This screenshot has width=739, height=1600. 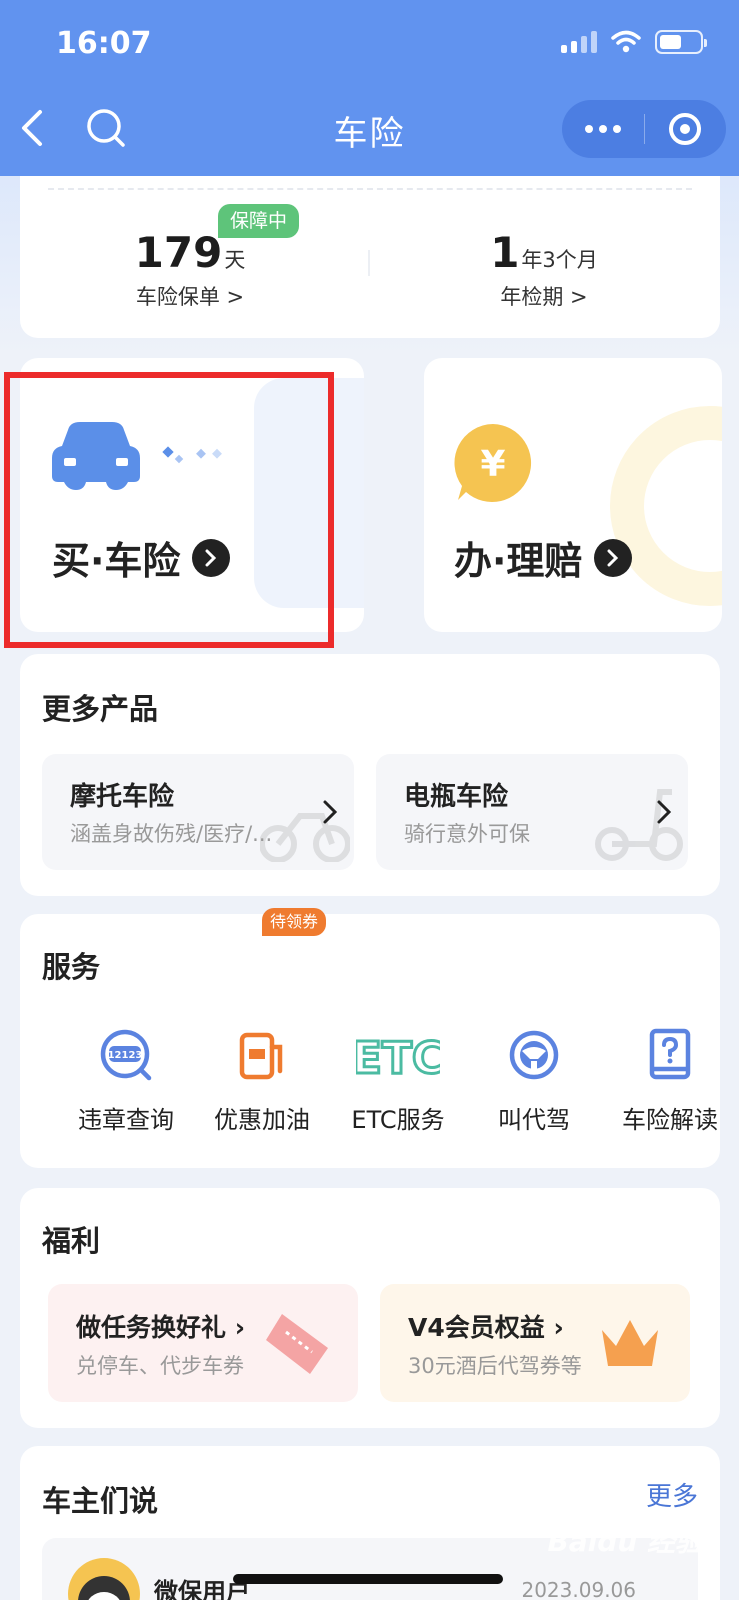 What do you see at coordinates (370, 1308) in the screenshot?
I see `benefits-section: 福利 做任务换好礼 › 兑停车、代步车券 V4会员权益 › 30元酒后代驾券等` at bounding box center [370, 1308].